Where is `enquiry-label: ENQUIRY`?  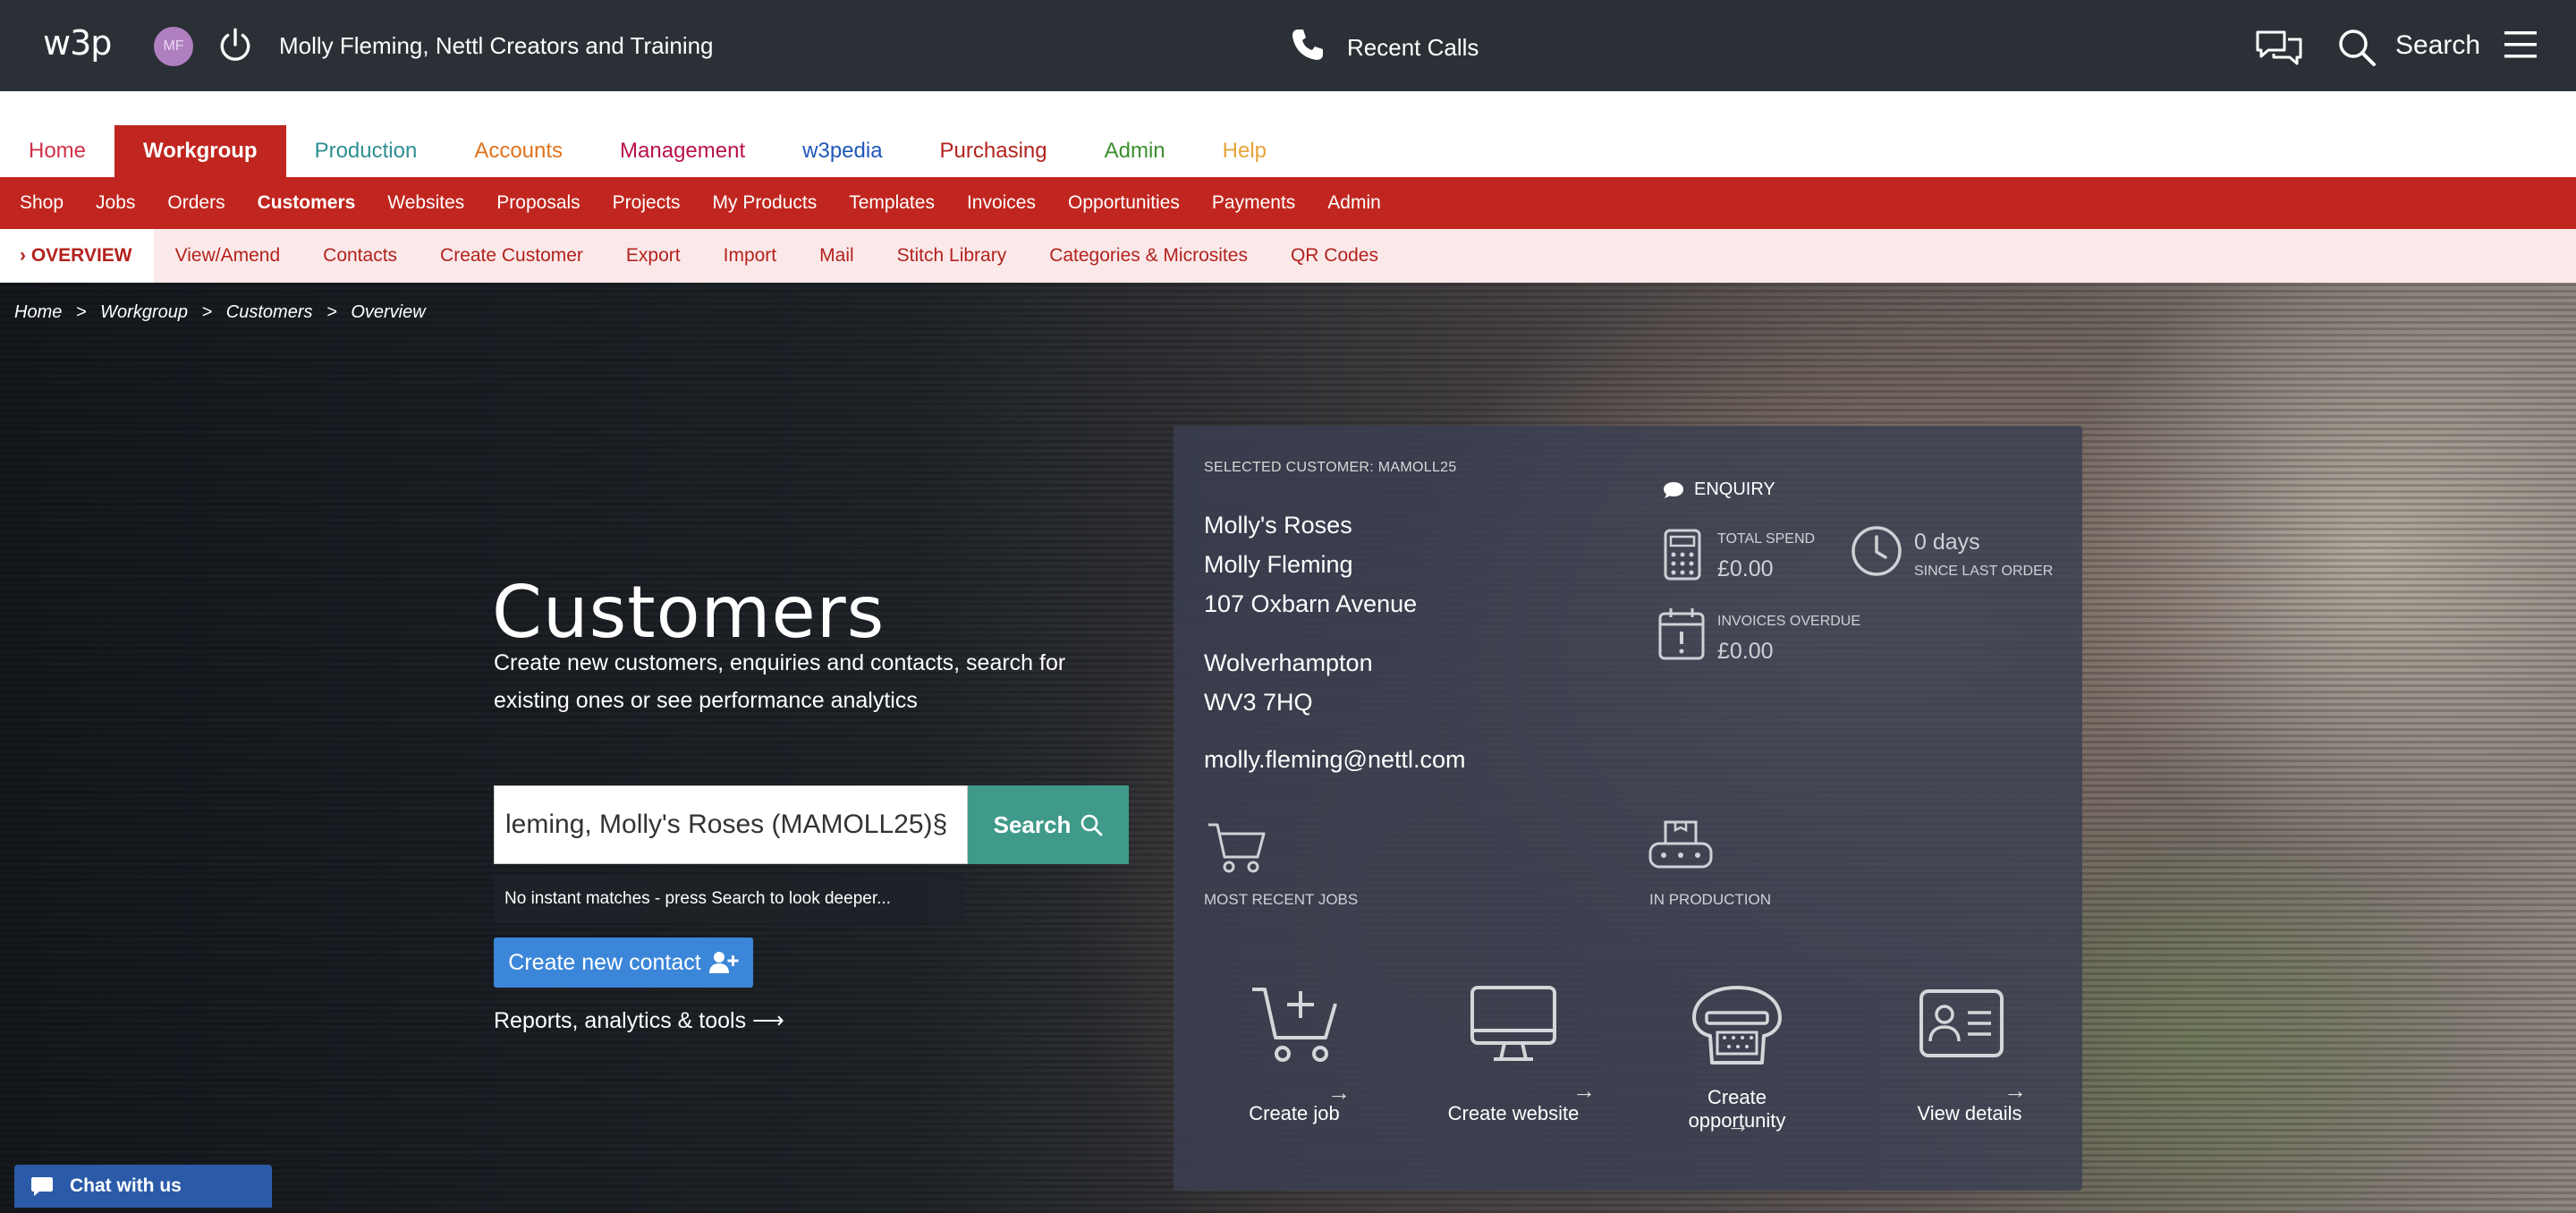 enquiry-label: ENQUIRY is located at coordinates (1734, 489).